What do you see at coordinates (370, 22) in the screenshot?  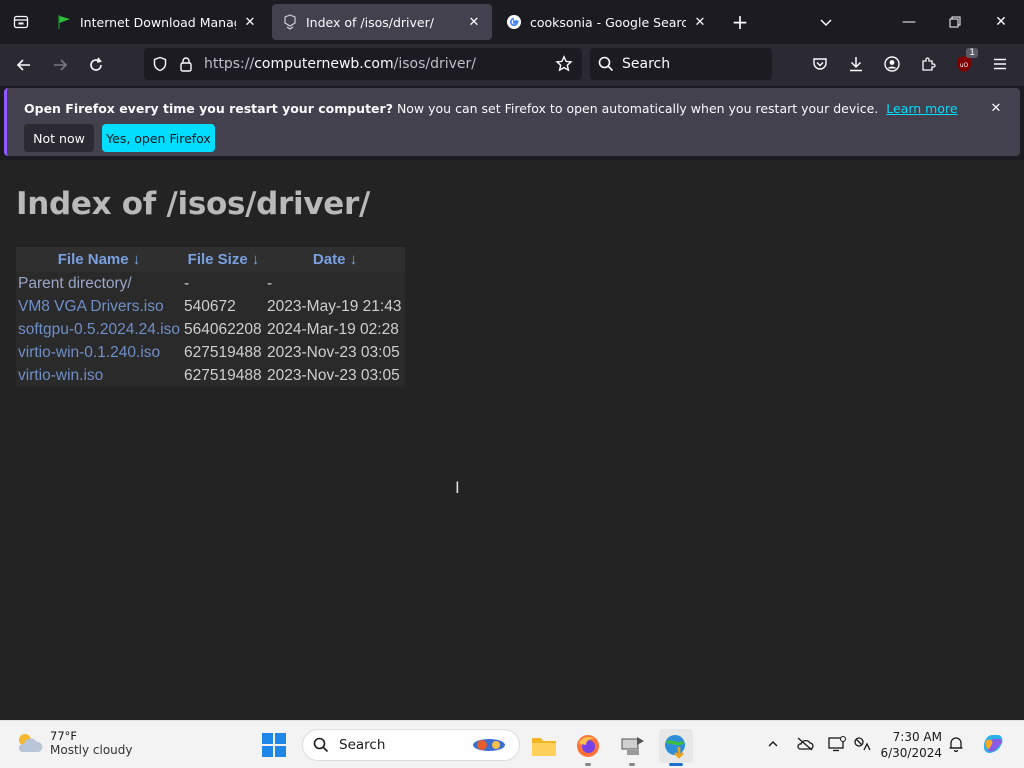 I see `tab-title: Index of /isos/driver/` at bounding box center [370, 22].